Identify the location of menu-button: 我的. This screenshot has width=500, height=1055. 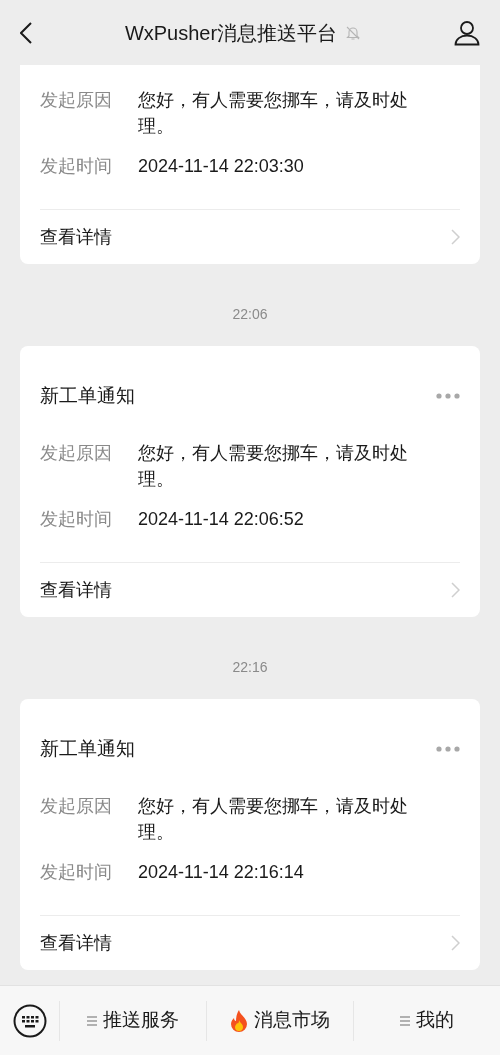
(427, 1020).